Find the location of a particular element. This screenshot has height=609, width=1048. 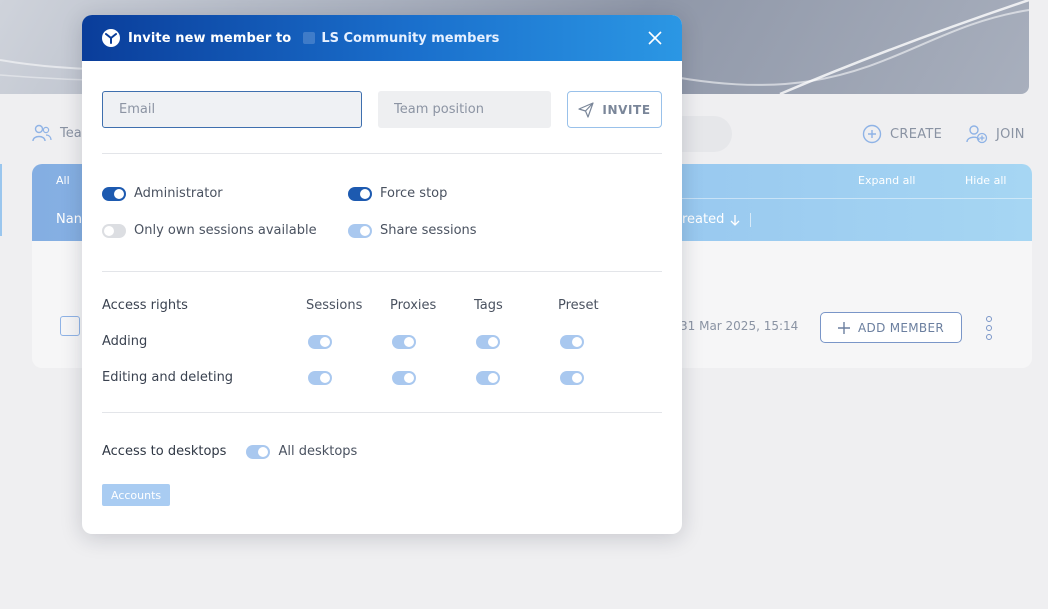

editing-proxies-toggle is located at coordinates (404, 378).